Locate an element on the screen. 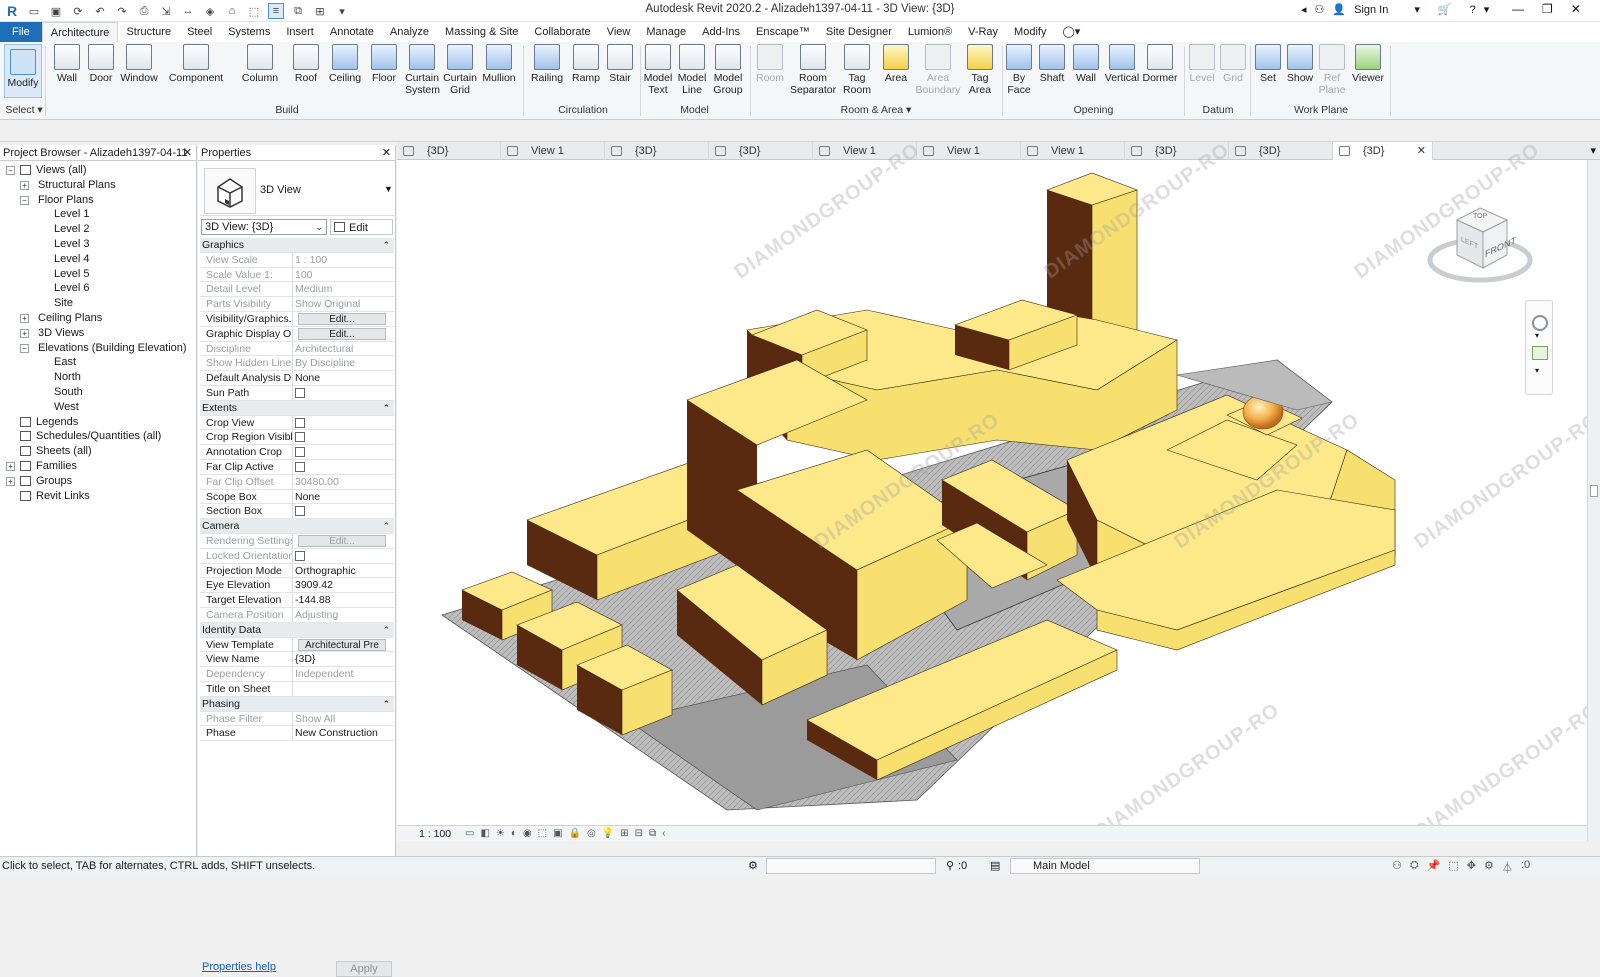  close-tab-icon: ✕ is located at coordinates (1421, 151).